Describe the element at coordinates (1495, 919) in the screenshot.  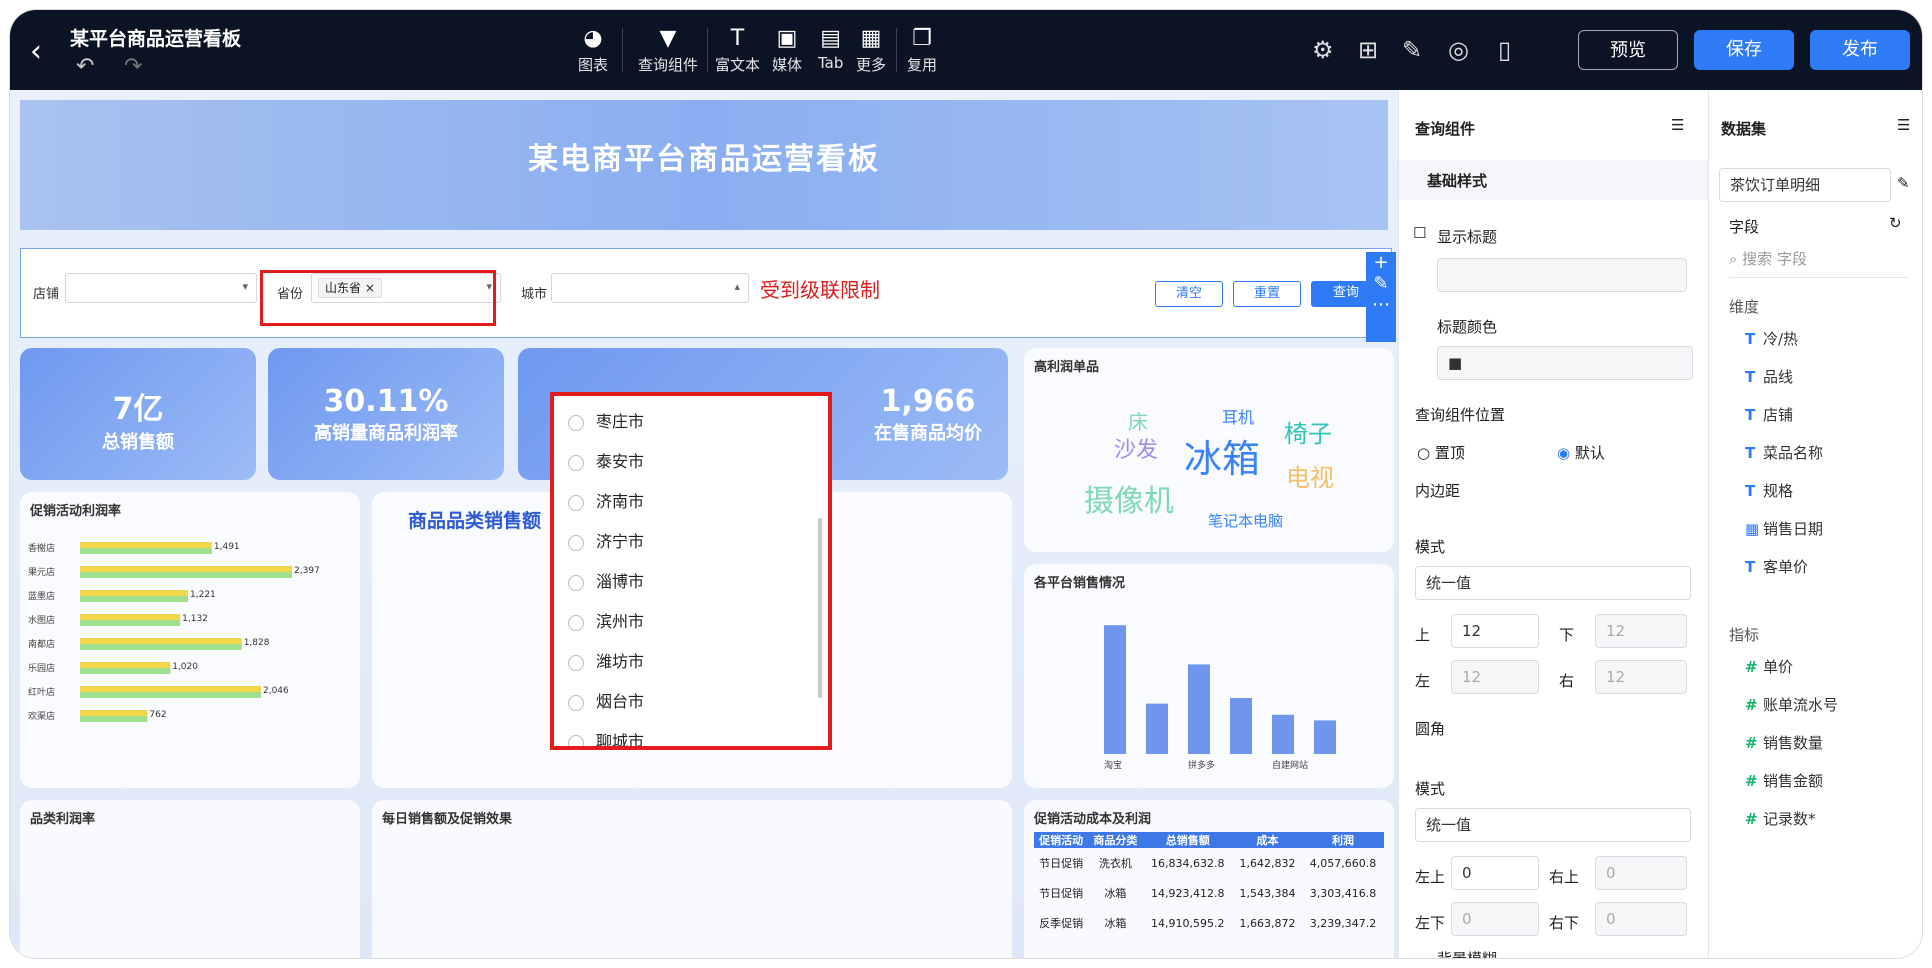
I see `radius-bl-input: 0` at that location.